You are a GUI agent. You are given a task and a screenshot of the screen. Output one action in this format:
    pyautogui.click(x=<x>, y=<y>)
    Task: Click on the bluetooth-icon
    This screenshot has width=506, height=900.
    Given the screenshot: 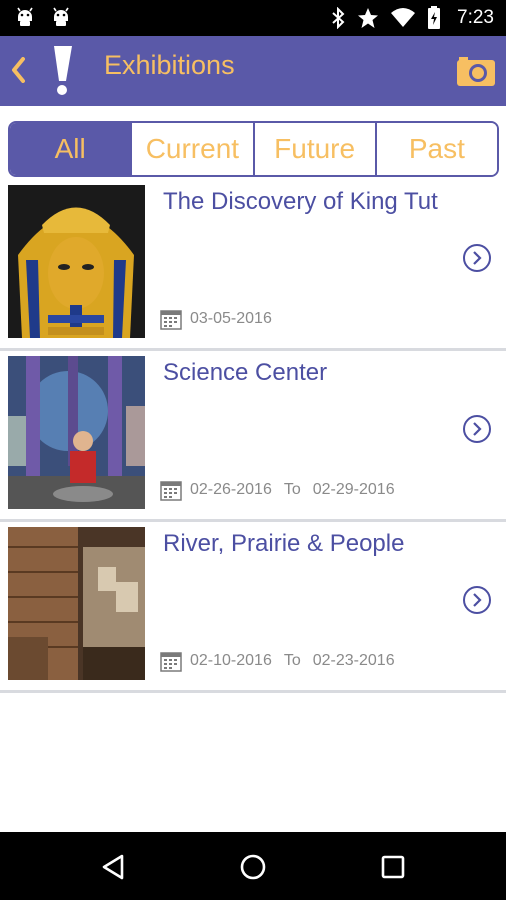 What is the action you would take?
    pyautogui.click(x=338, y=18)
    